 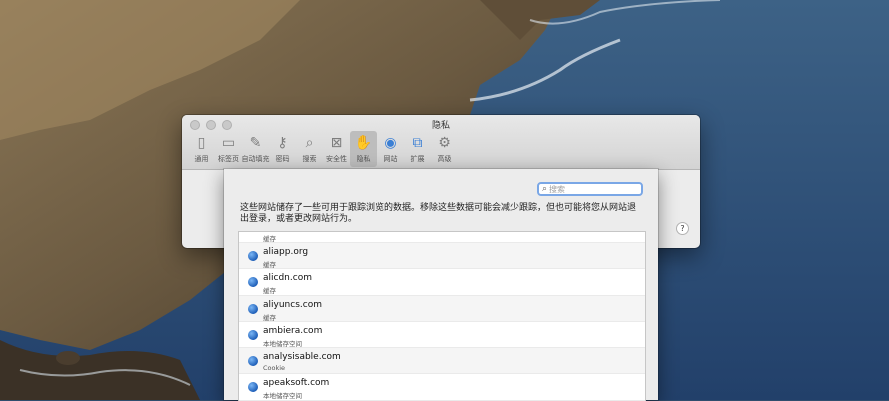 I want to click on domain-name: aliapp.org, so click(x=286, y=252).